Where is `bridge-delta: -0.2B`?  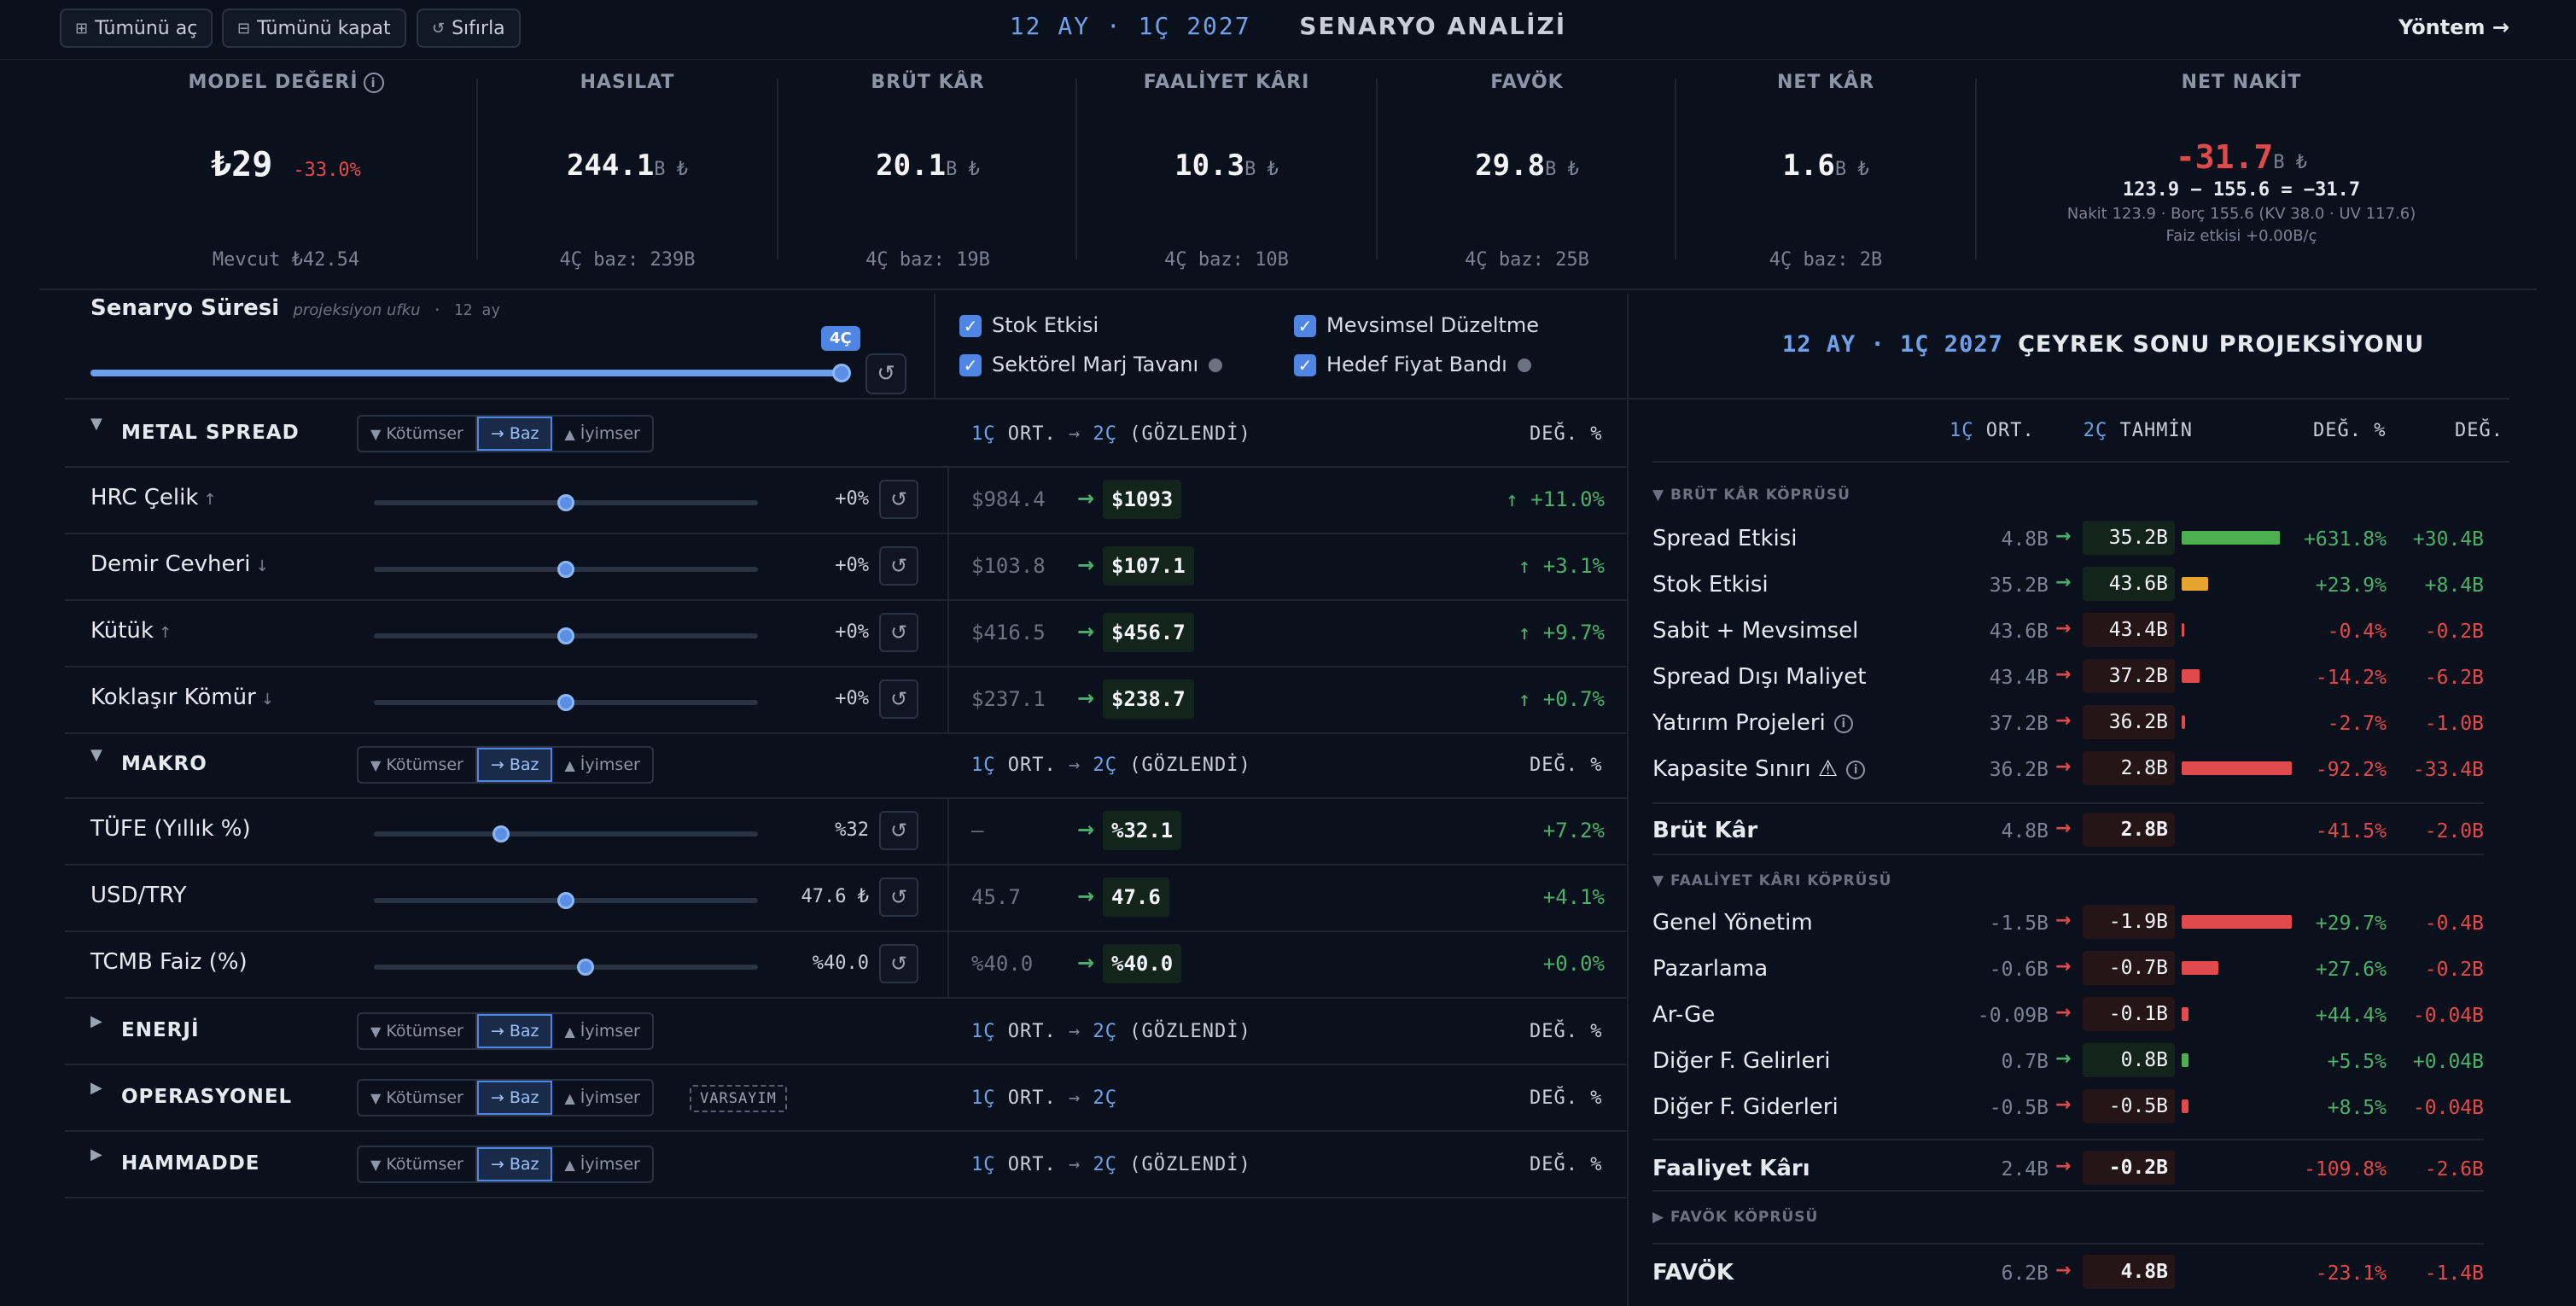 bridge-delta: -0.2B is located at coordinates (2454, 632).